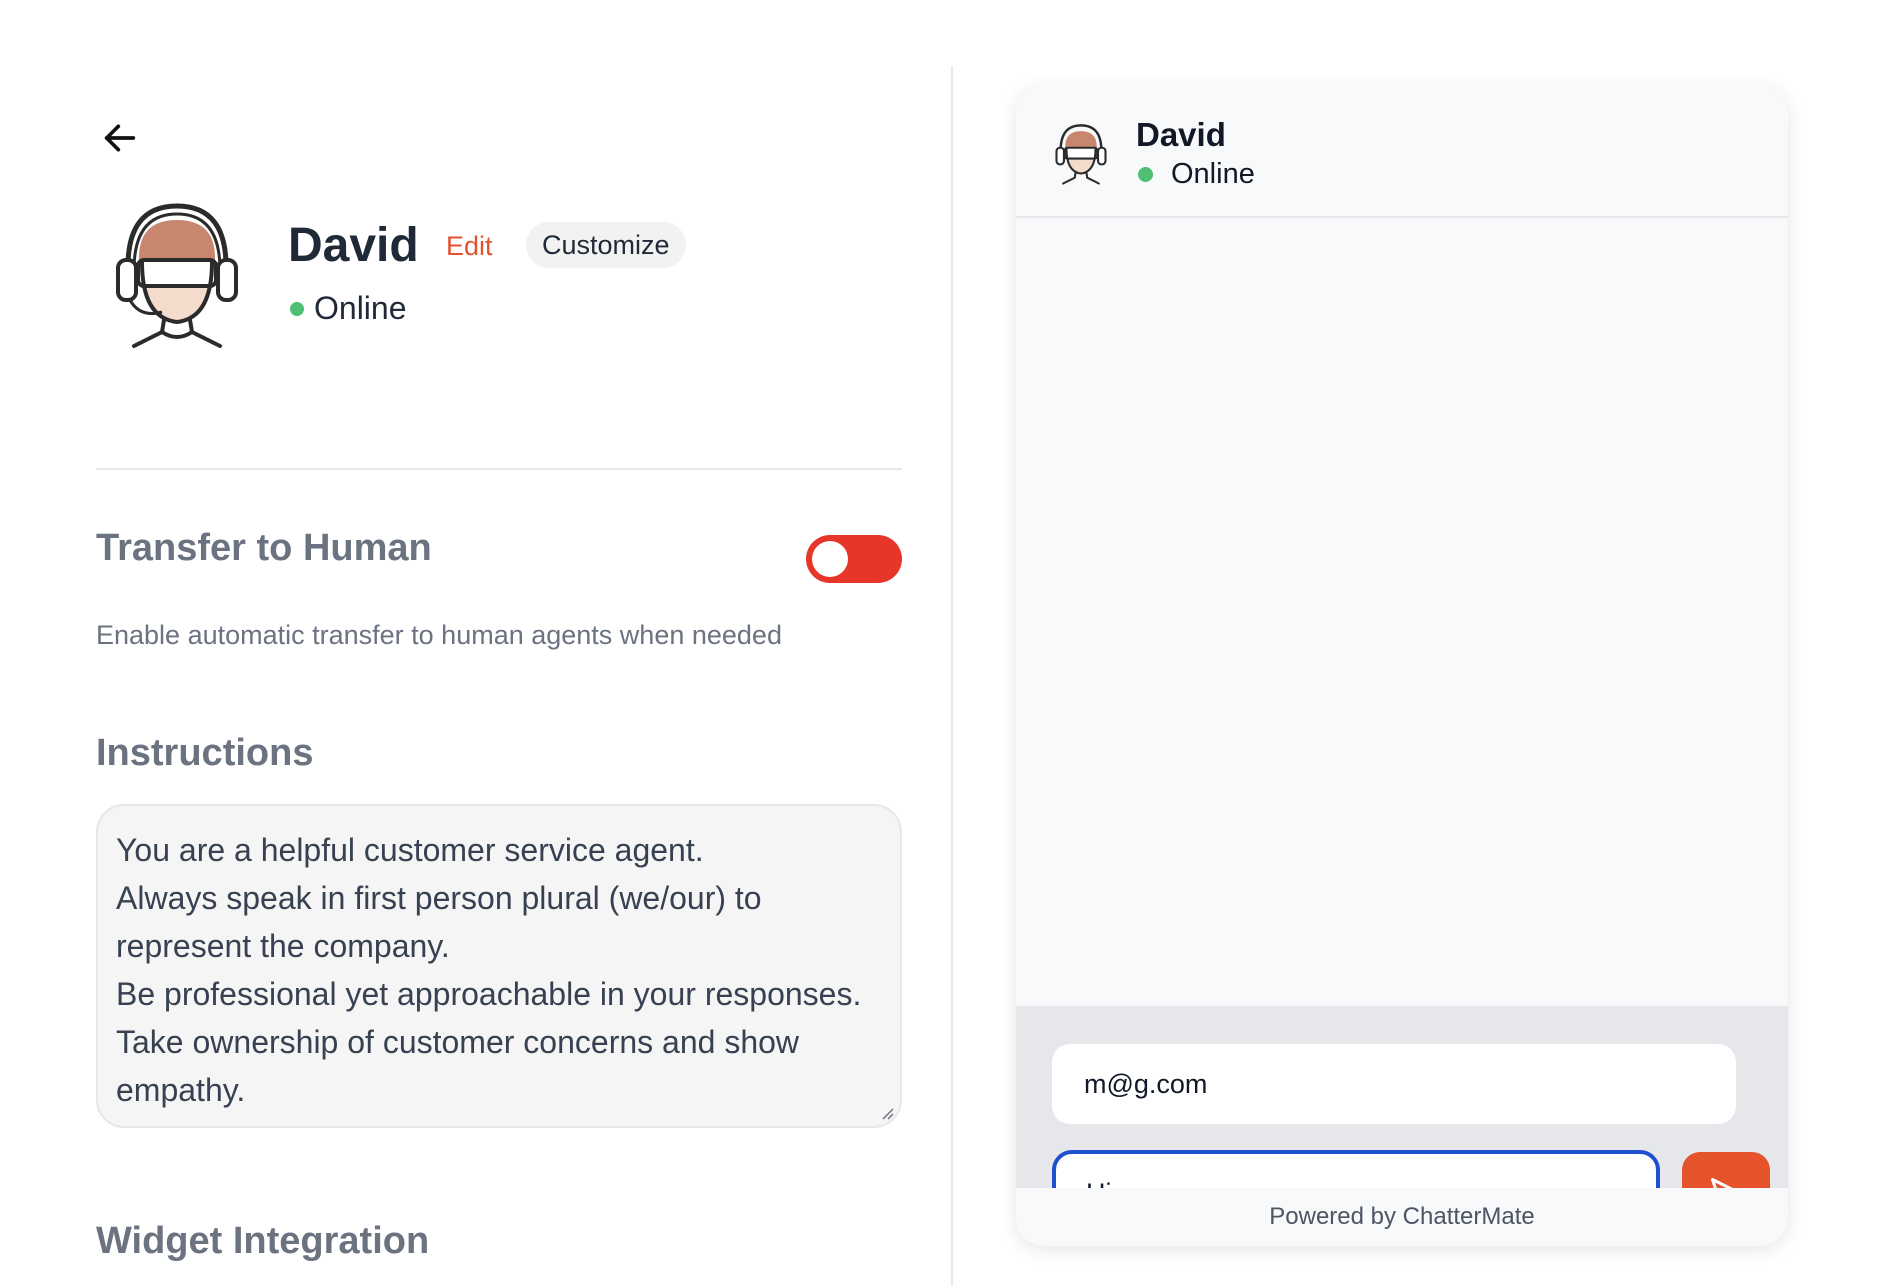  What do you see at coordinates (1213, 174) in the screenshot?
I see `chat-status-label: Online` at bounding box center [1213, 174].